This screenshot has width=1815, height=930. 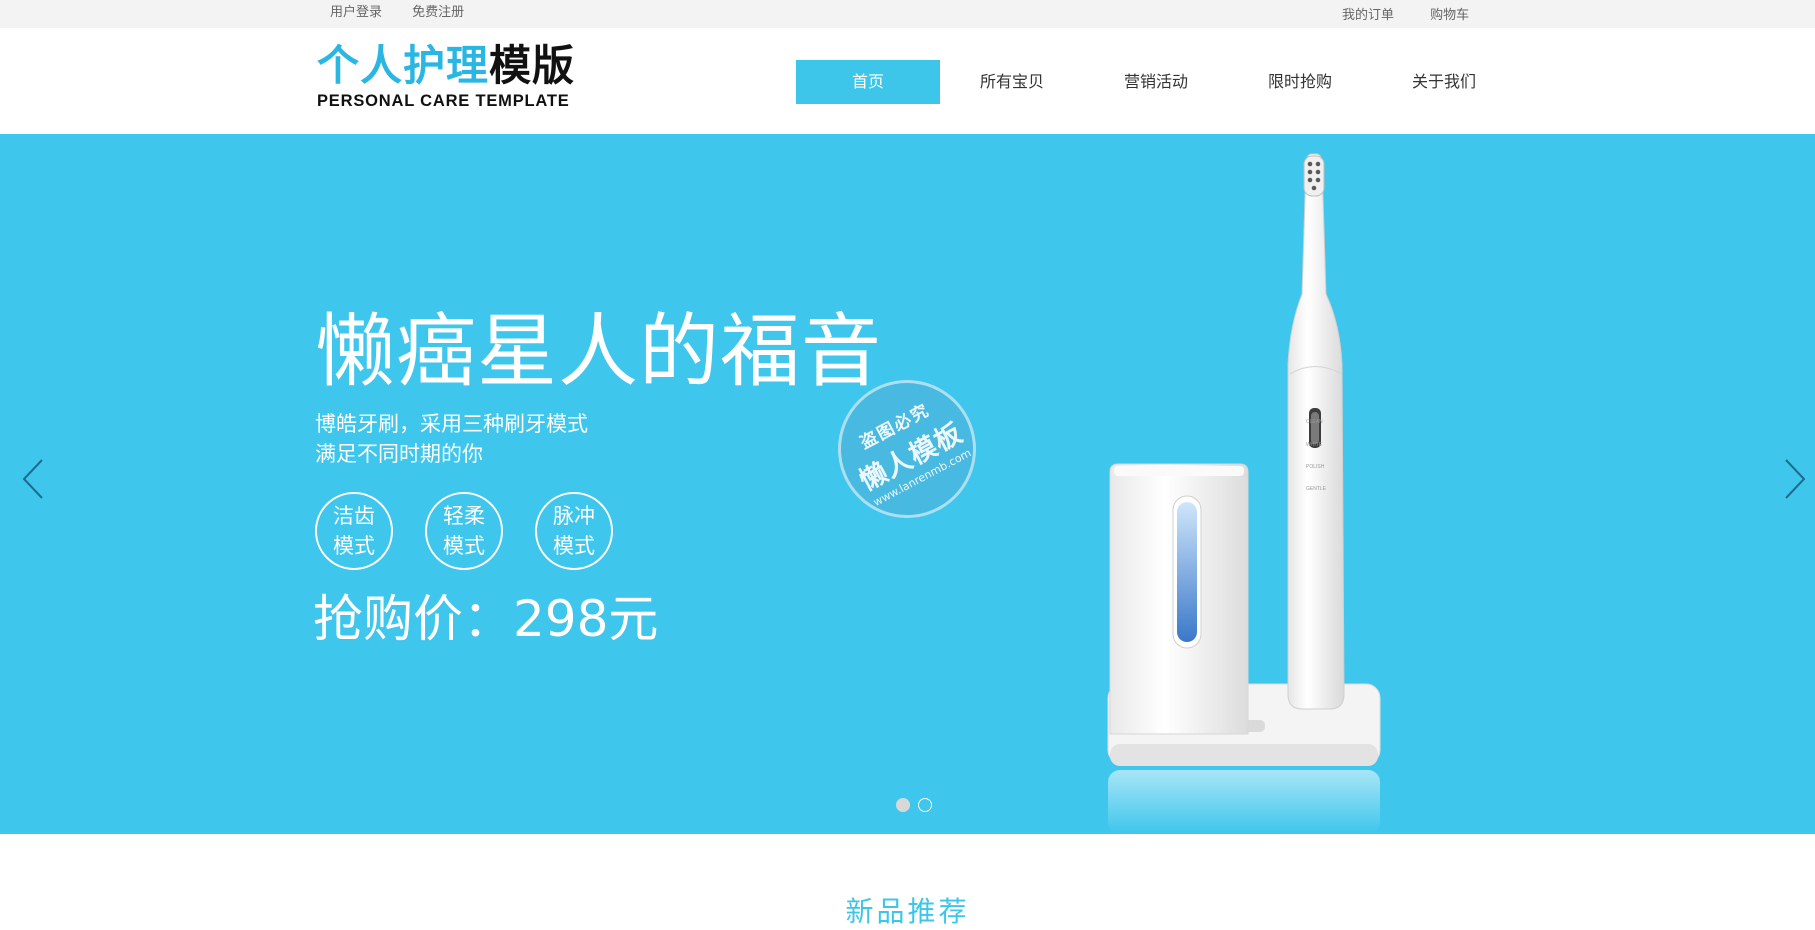 What do you see at coordinates (451, 424) in the screenshot?
I see `hero-subtitle-line1: 博皓牙刷，采用三种刷牙模式` at bounding box center [451, 424].